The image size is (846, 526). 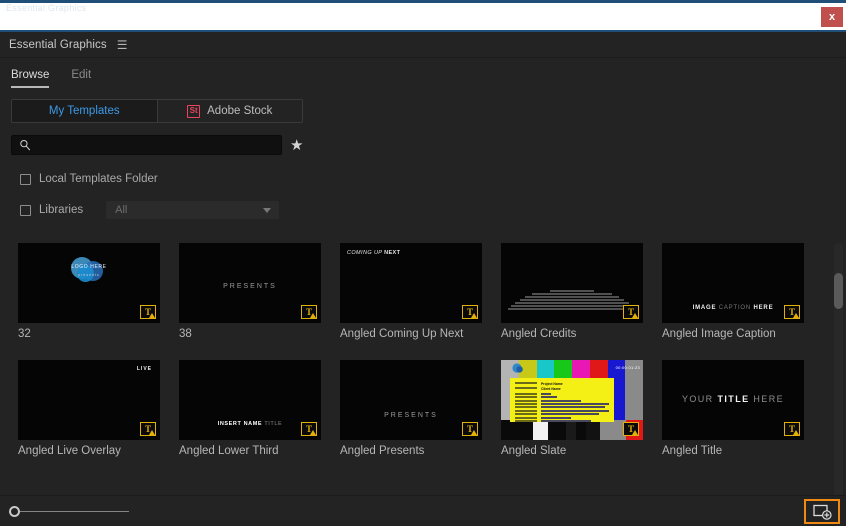 I want to click on libraries-label: Libraries, so click(x=61, y=210).